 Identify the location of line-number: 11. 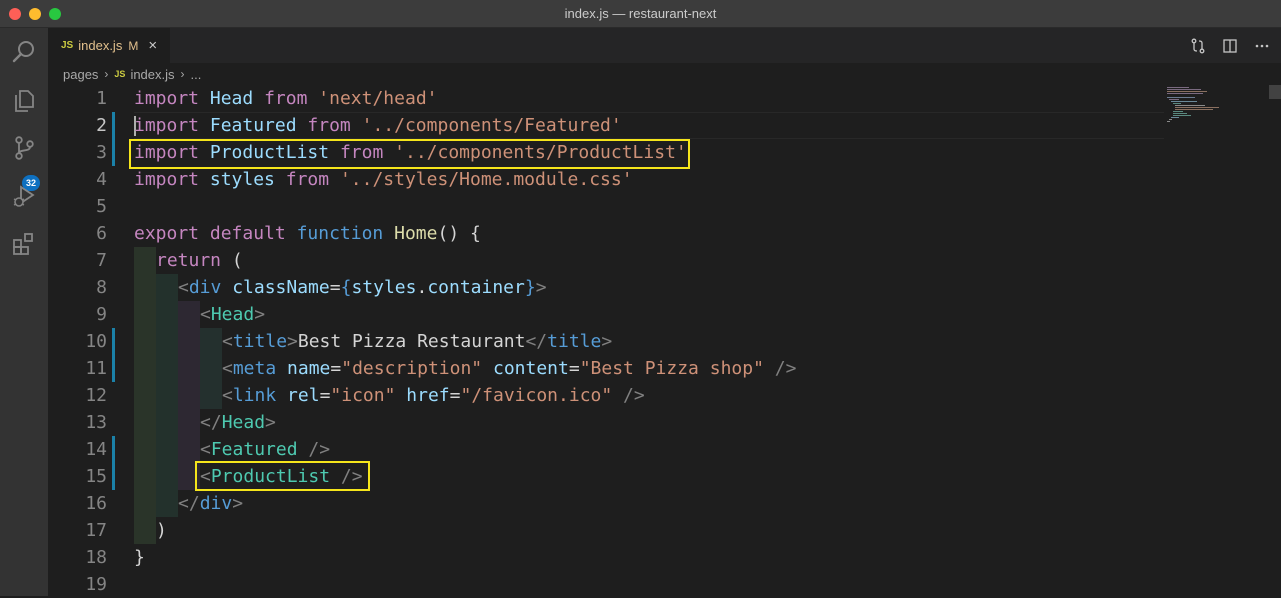
(96, 368).